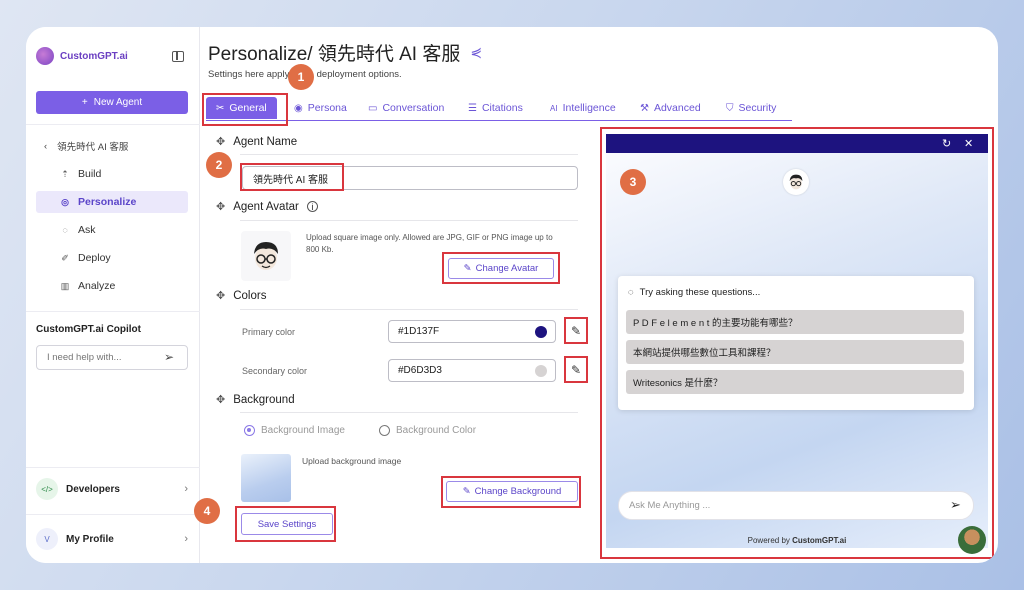 This screenshot has height=590, width=1024. Describe the element at coordinates (112, 174) in the screenshot. I see `sidebar-item-build: ⇡ Build` at that location.